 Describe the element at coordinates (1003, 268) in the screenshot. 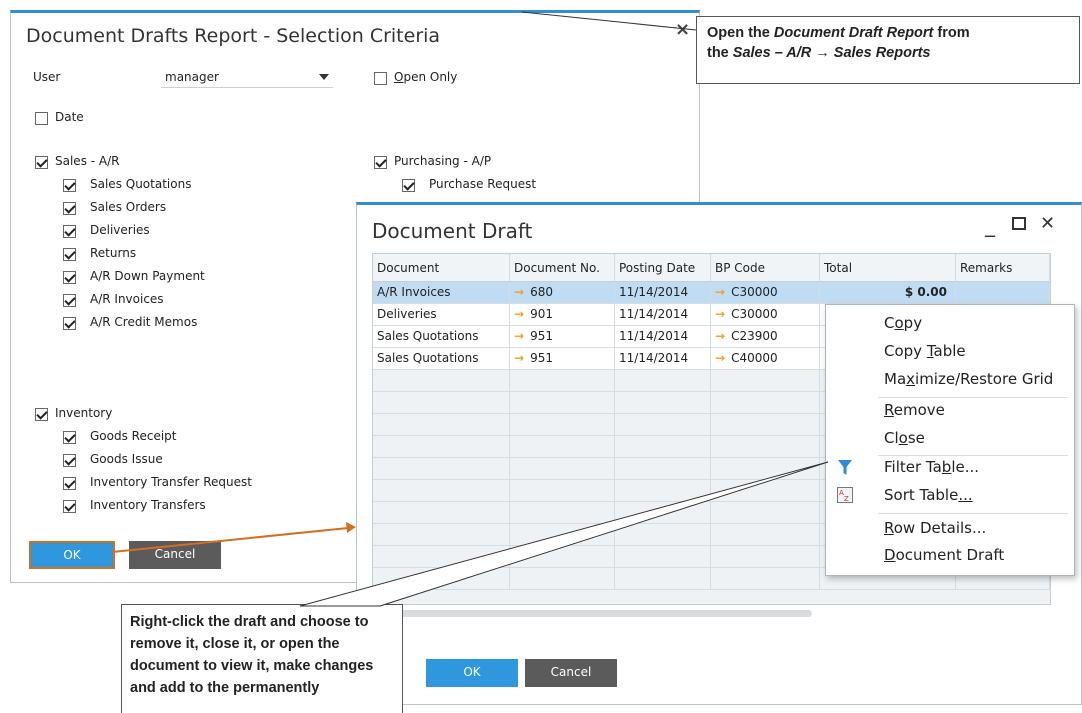

I see `column-header: Remarks` at that location.